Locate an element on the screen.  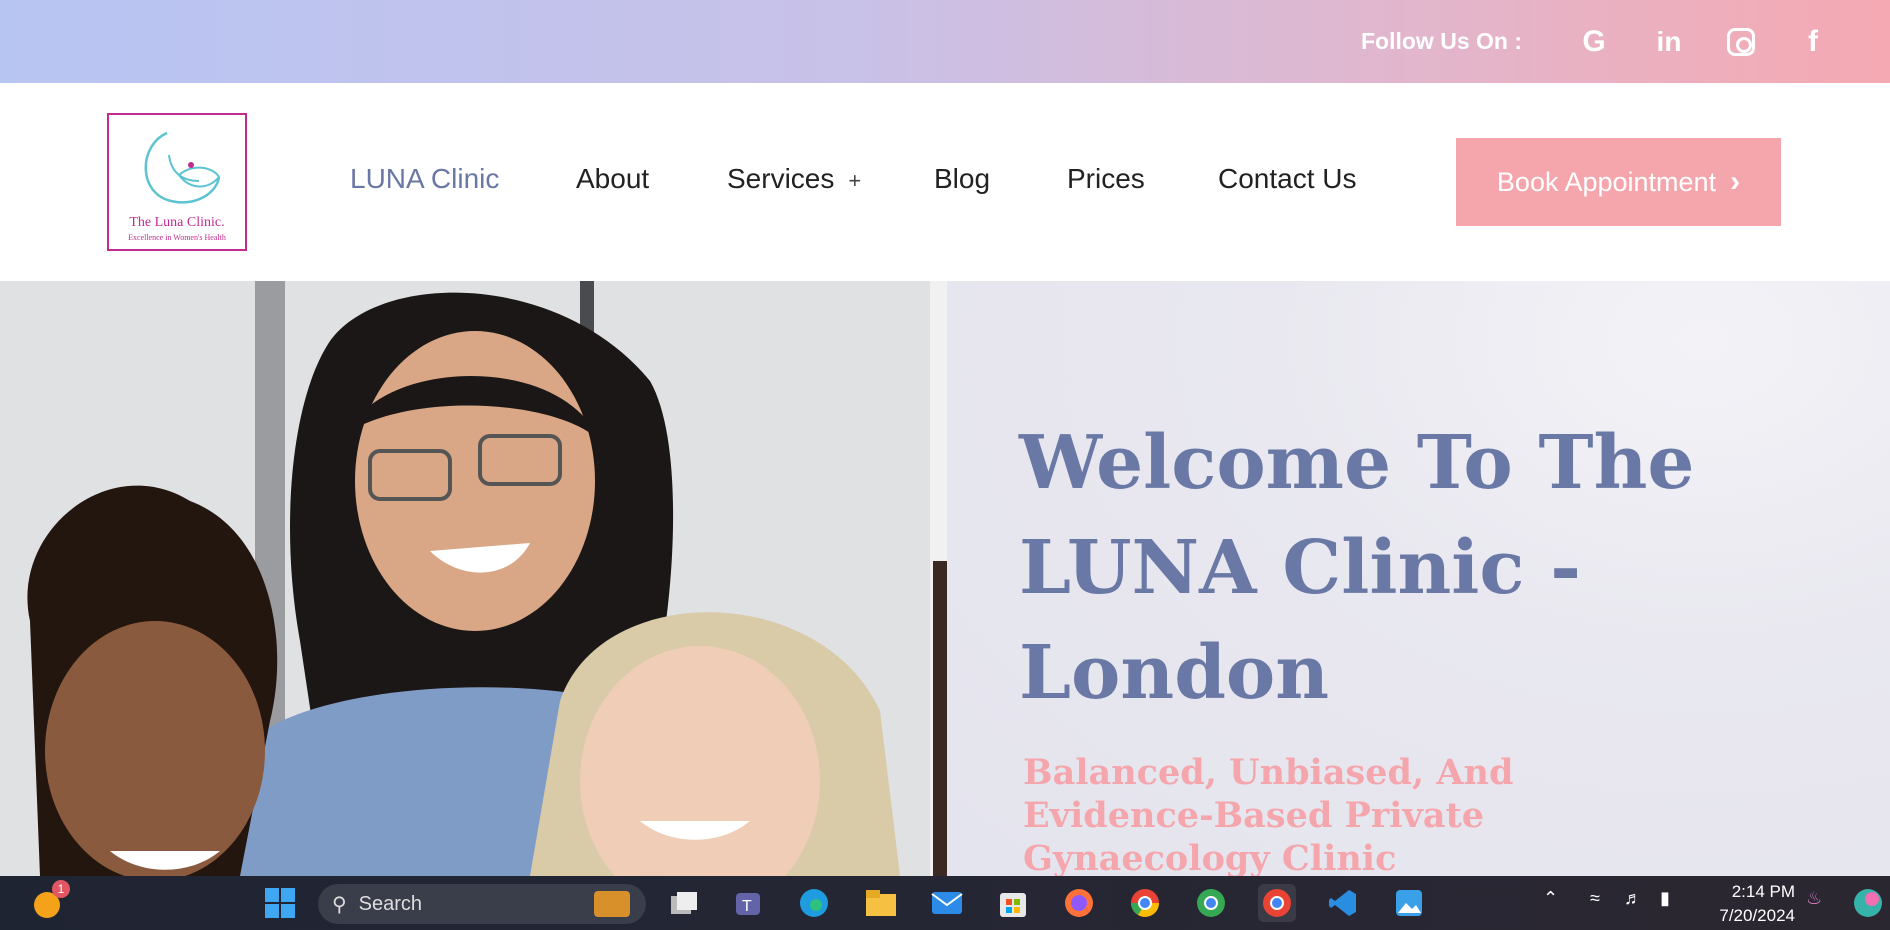
teams-icon: T is located at coordinates (748, 903).